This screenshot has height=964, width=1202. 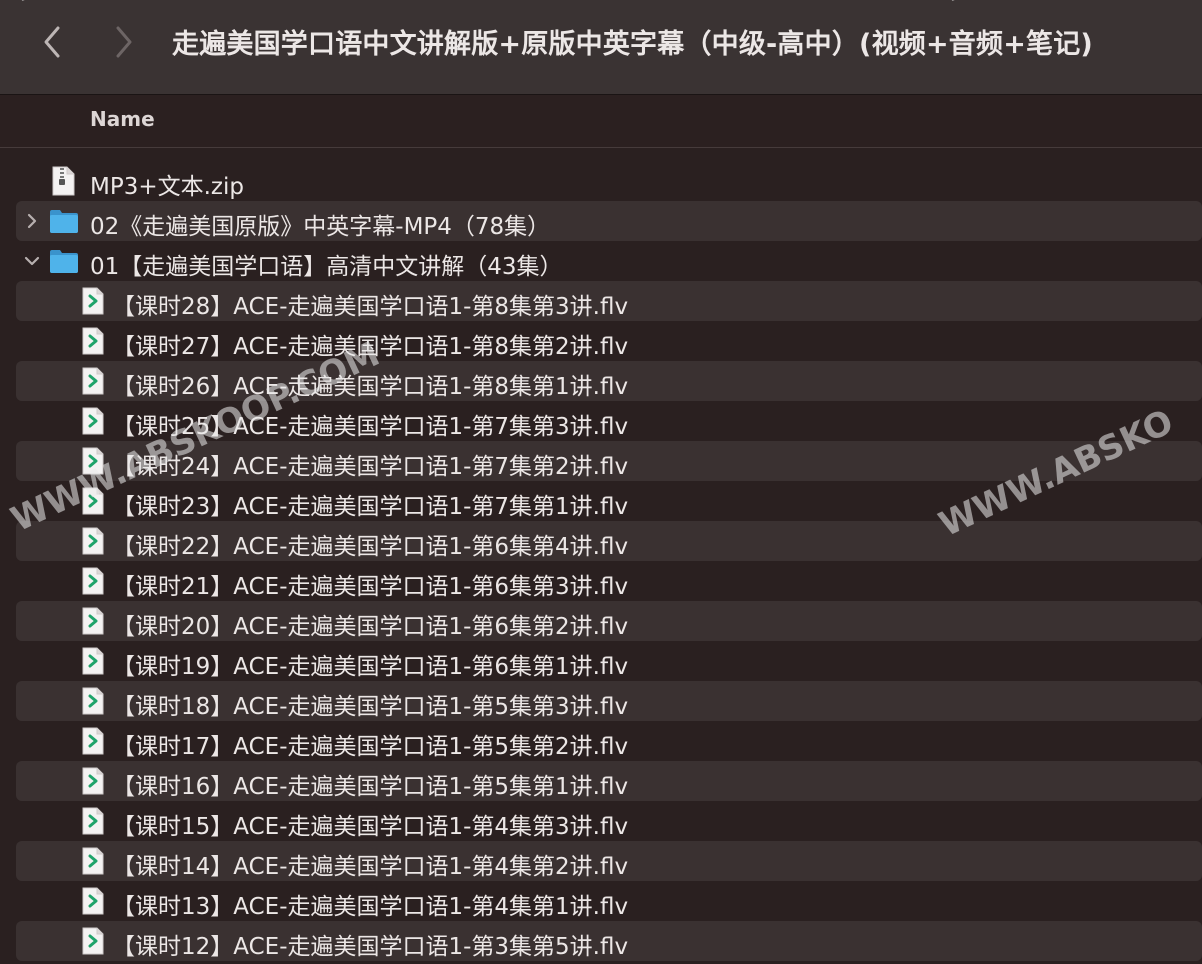 I want to click on file-row: 【课时19】ACE-走遍美国学口语1-第6集第1讲.flv, so click(x=609, y=661).